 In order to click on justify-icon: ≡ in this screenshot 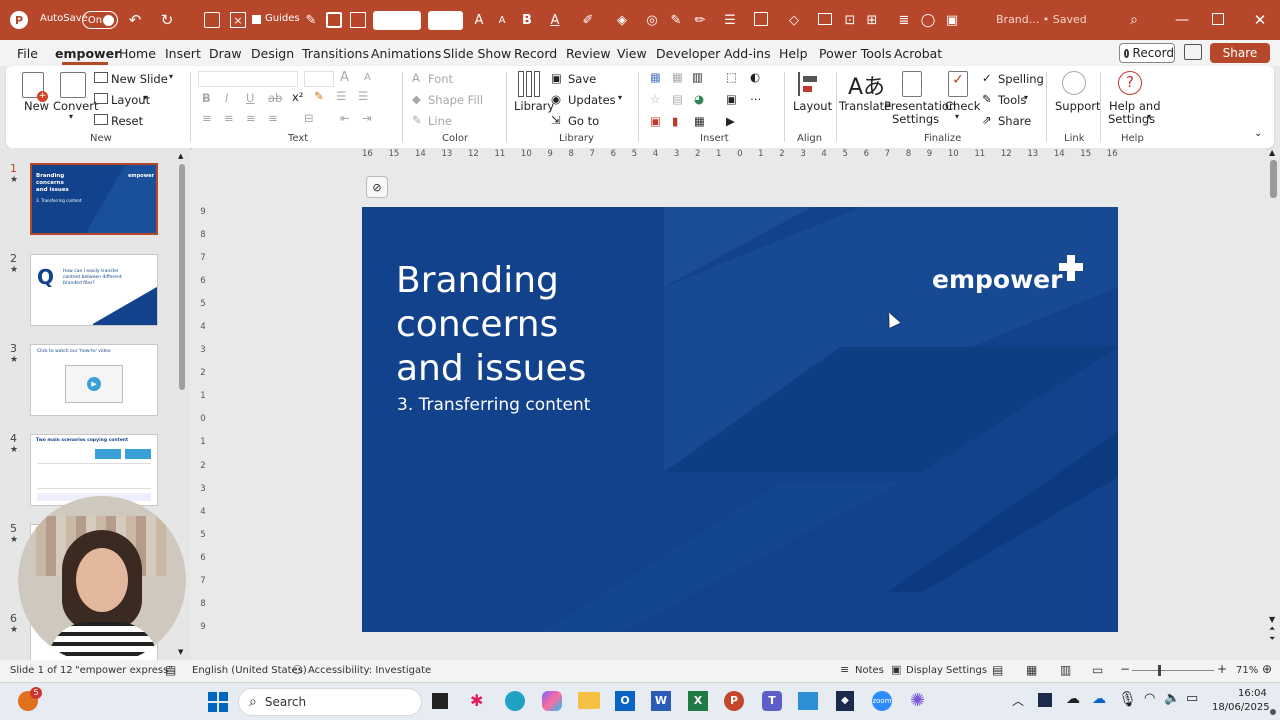, I will do `click(273, 118)`.